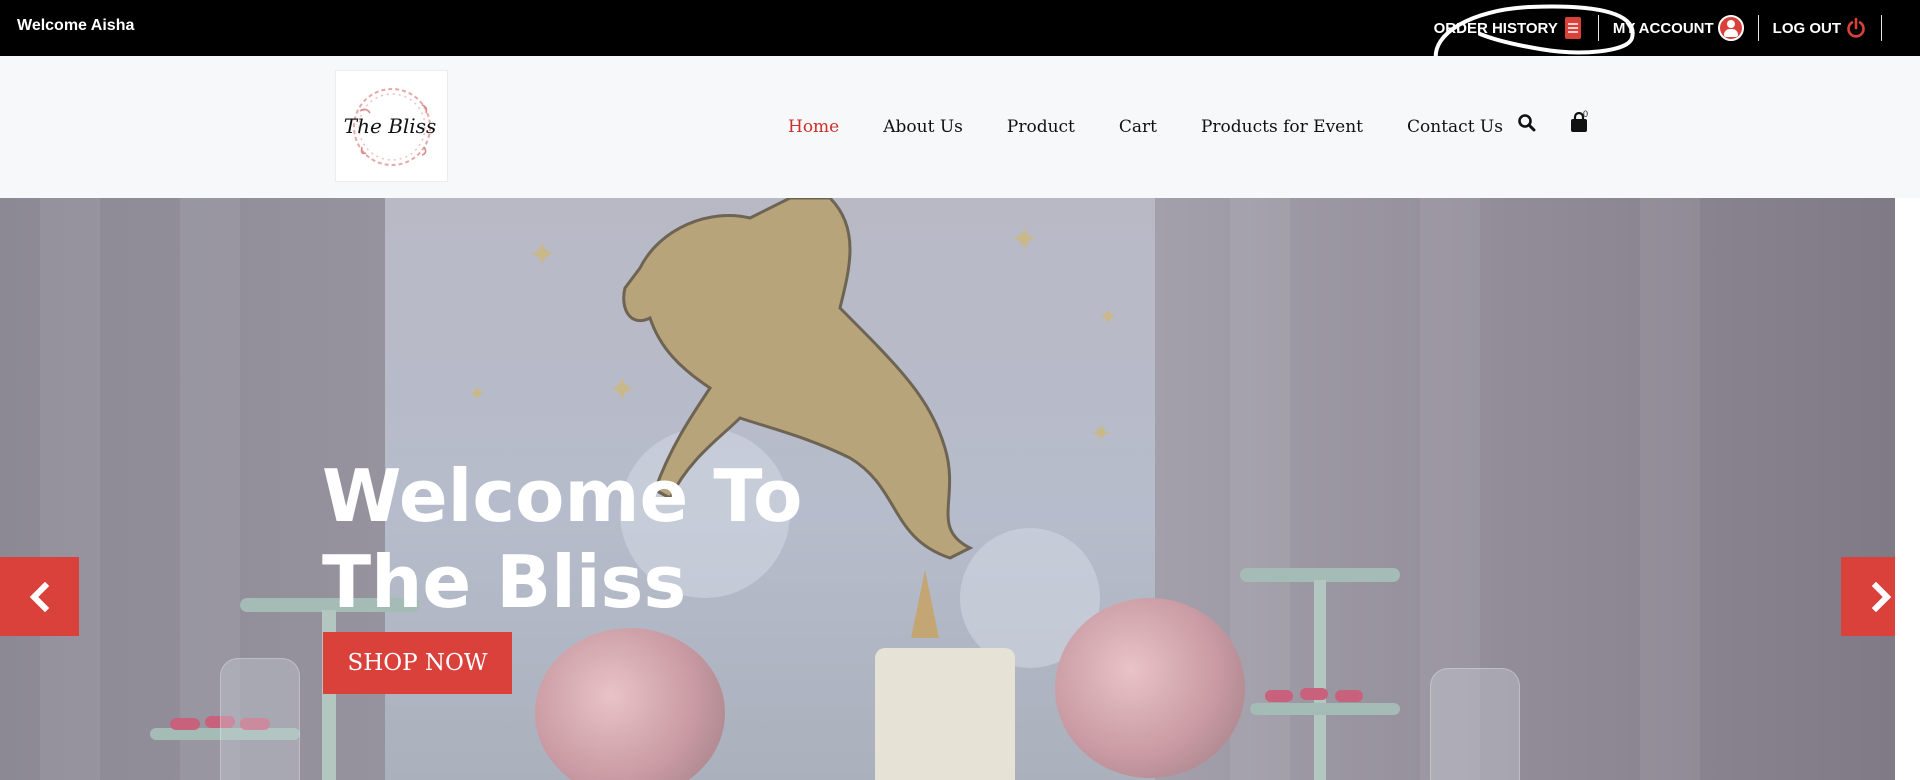  What do you see at coordinates (1806, 28) in the screenshot?
I see `log-out-label: LOG OUT` at bounding box center [1806, 28].